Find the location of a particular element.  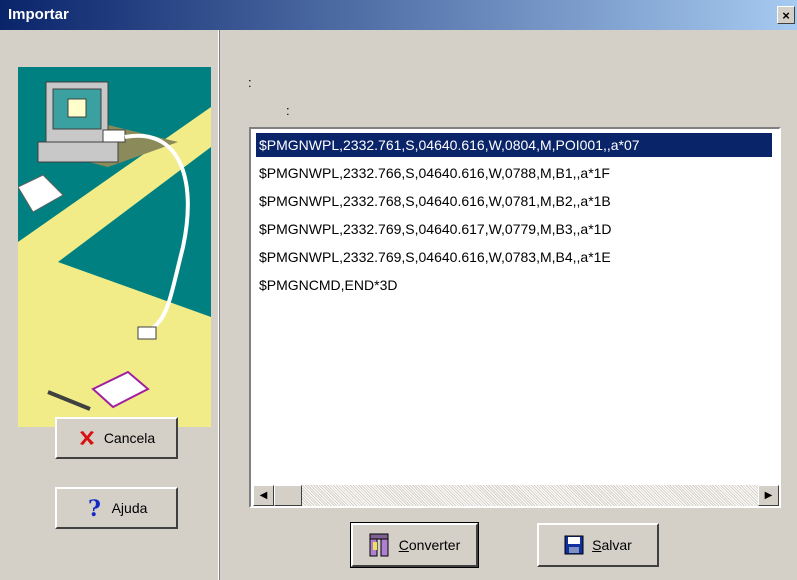

help-button: ? Ajuda is located at coordinates (116, 508).